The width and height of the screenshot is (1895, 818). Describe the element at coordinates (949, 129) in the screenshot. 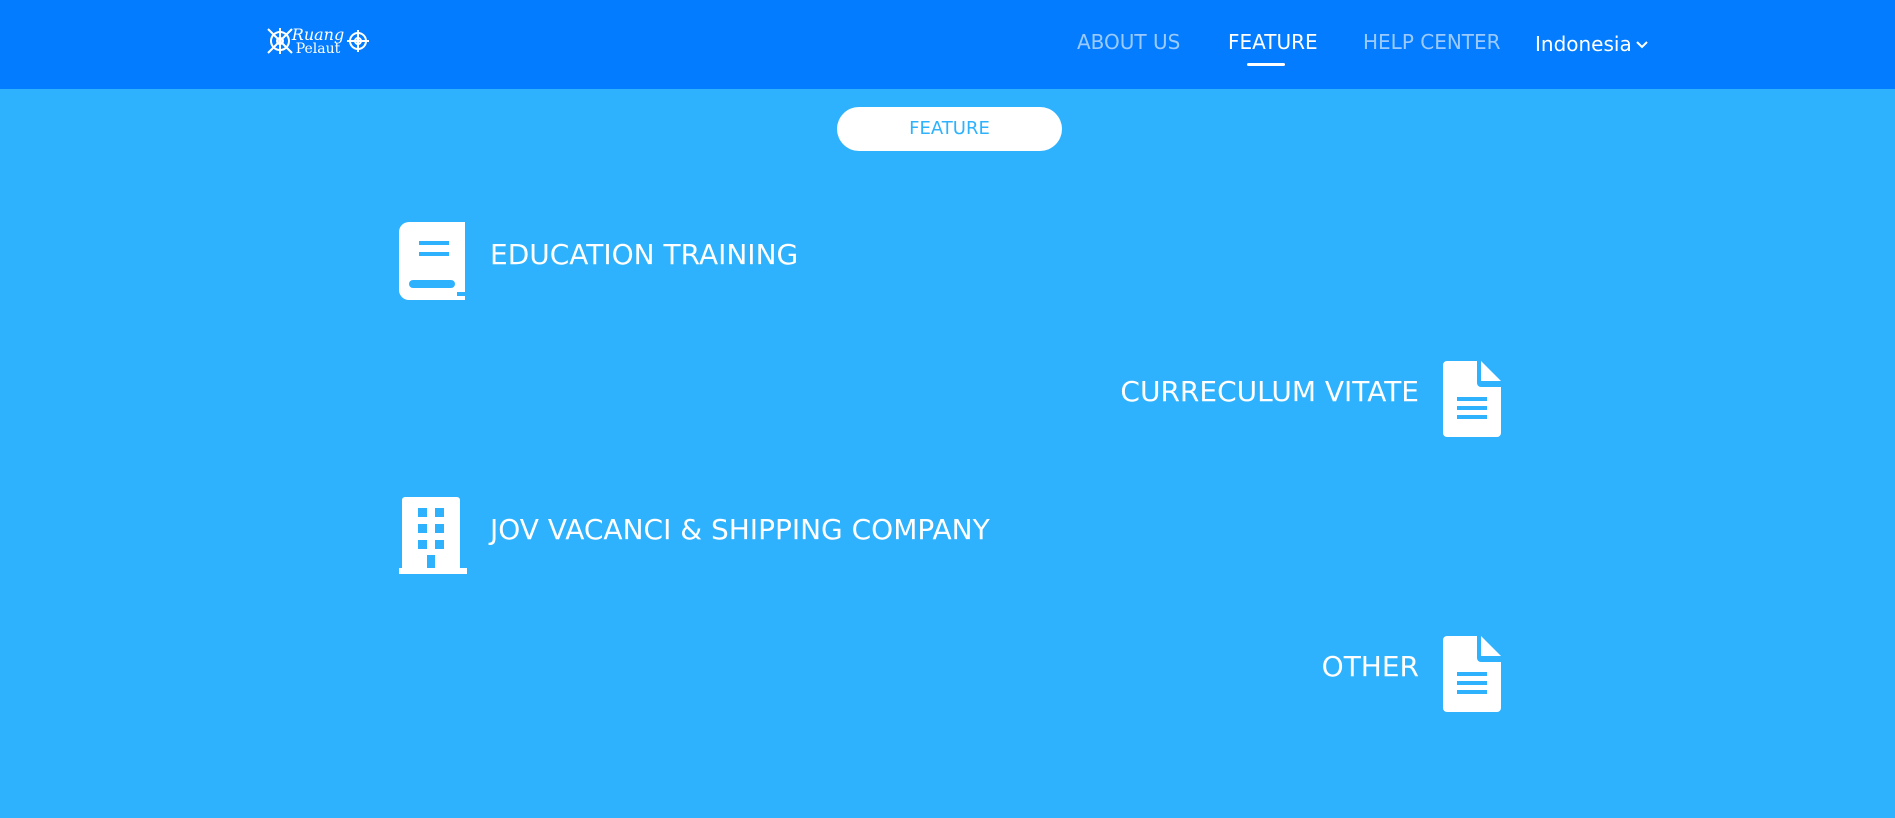

I see `feature-section-pill: FEATURE` at that location.